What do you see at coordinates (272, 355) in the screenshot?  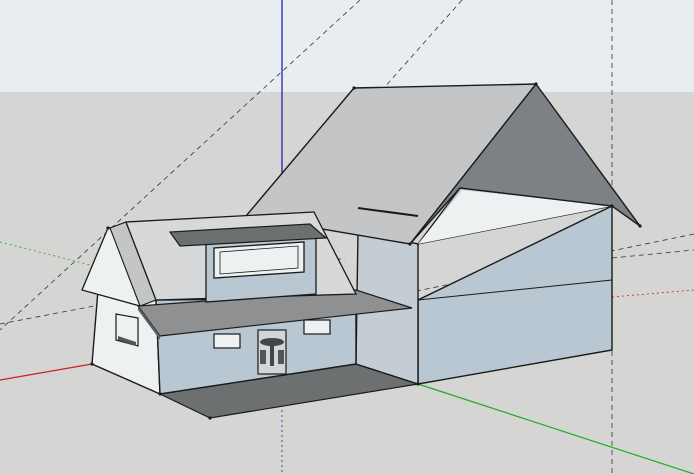 I see `table-leg` at bounding box center [272, 355].